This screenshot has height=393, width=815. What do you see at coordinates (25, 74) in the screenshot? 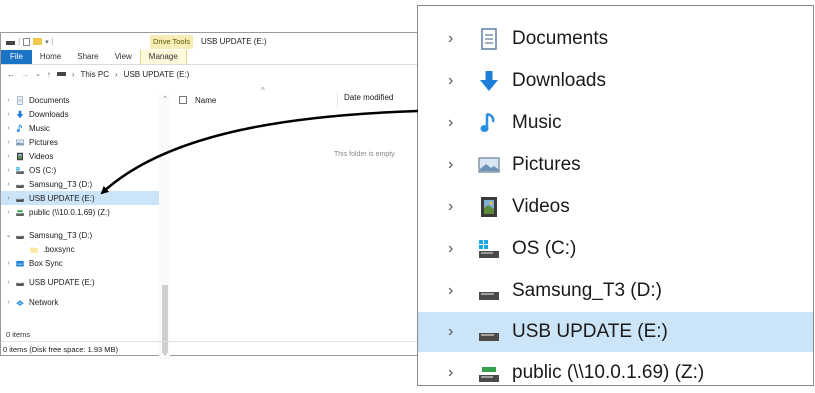
I see `forward-arrow-icon: →` at bounding box center [25, 74].